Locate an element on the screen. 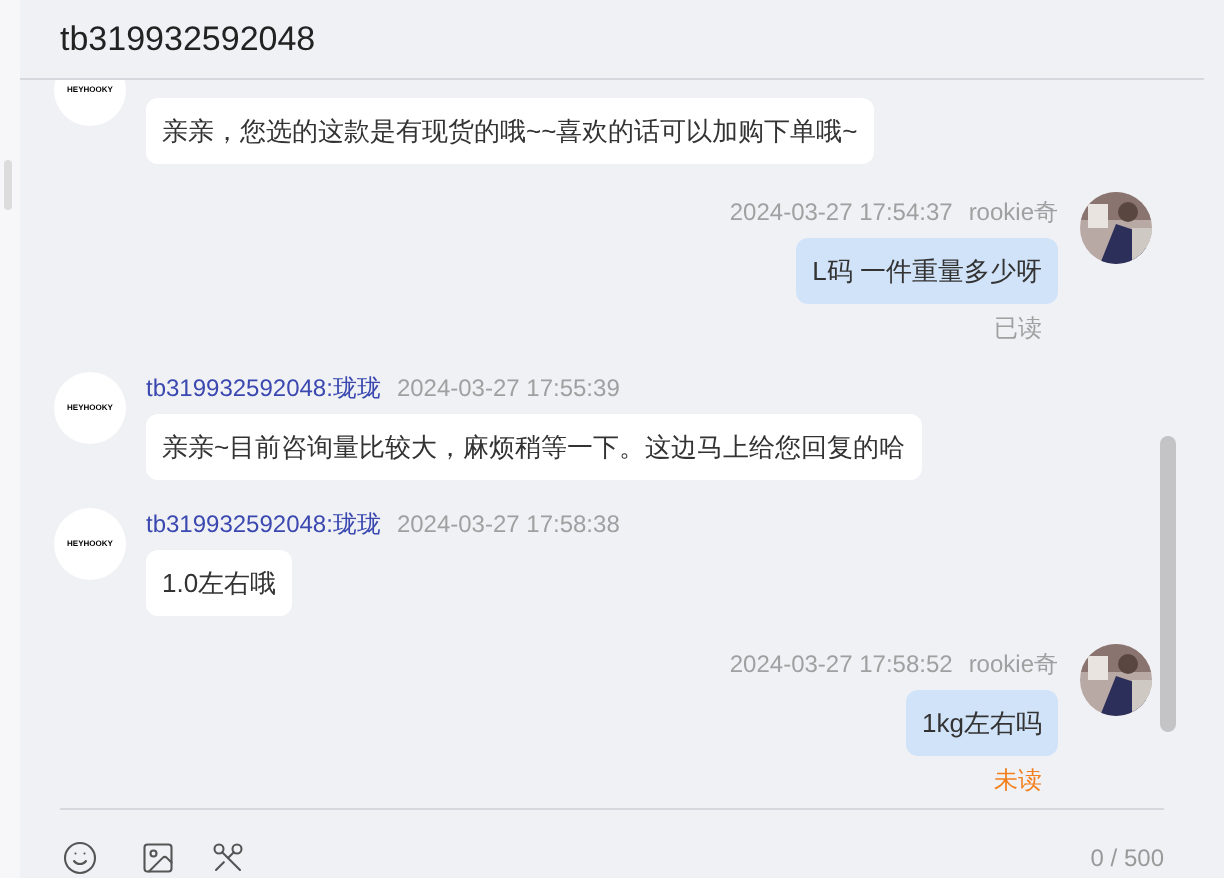  message-bubble: 亲亲，您选的这款是有现货的哦~~喜欢的话可以加购下单哦~ is located at coordinates (510, 131).